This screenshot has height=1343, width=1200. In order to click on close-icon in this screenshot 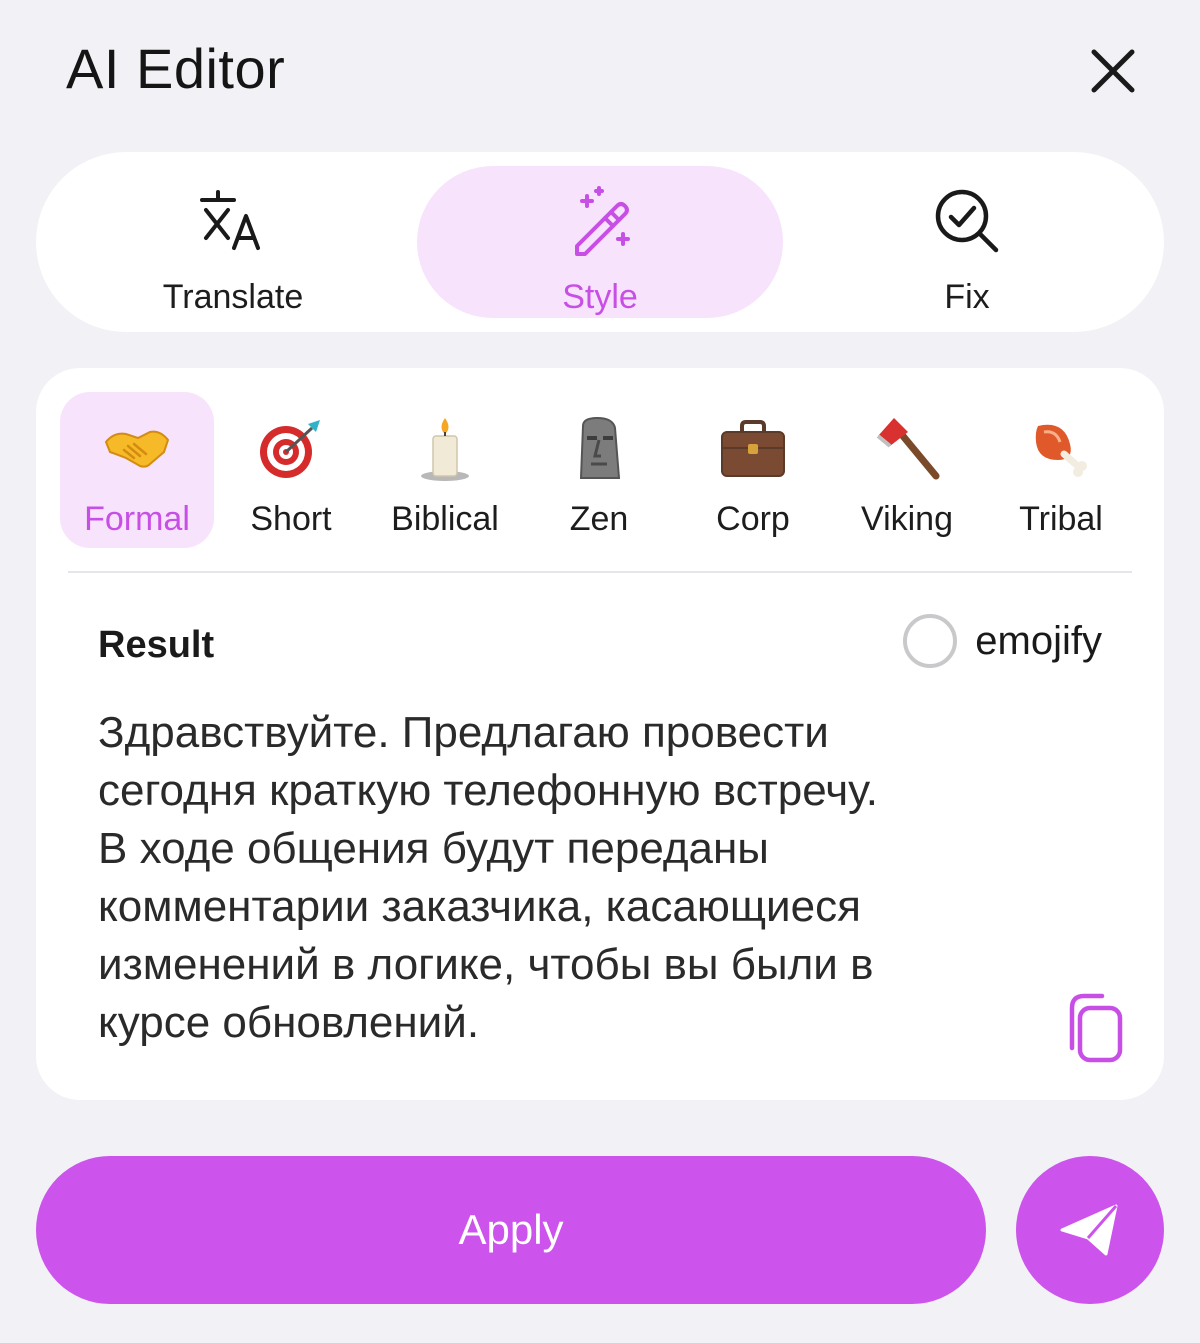, I will do `click(1113, 71)`.